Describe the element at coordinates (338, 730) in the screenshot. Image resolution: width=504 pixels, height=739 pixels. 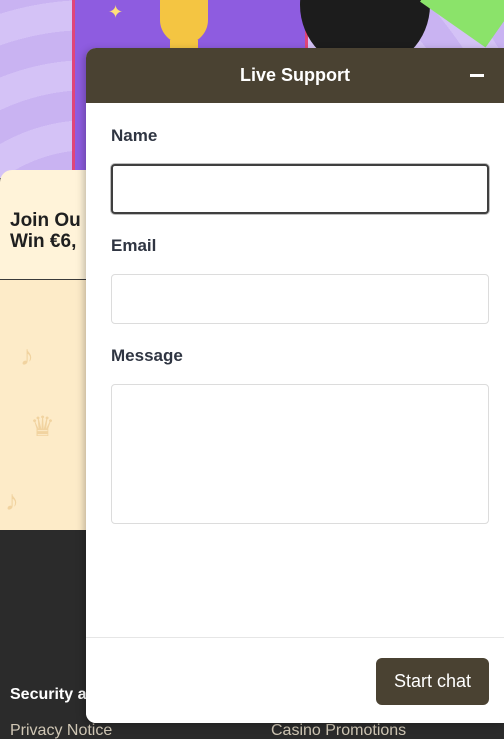
I see `footer-link-casino-promotions: Casino Promotions` at that location.